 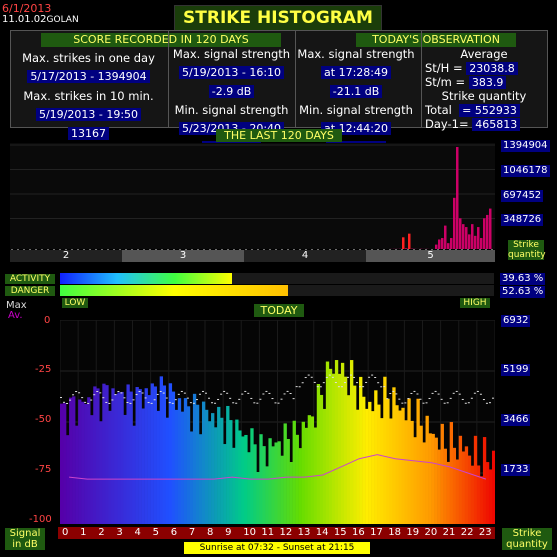 I want to click on score-max-signal-label: Max. signal strength, so click(x=231, y=54).